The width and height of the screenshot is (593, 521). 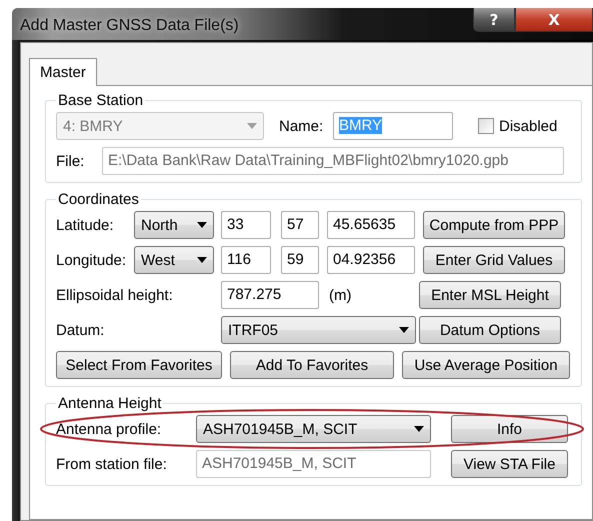 I want to click on datum-dropdown: ITRF05, so click(x=318, y=330).